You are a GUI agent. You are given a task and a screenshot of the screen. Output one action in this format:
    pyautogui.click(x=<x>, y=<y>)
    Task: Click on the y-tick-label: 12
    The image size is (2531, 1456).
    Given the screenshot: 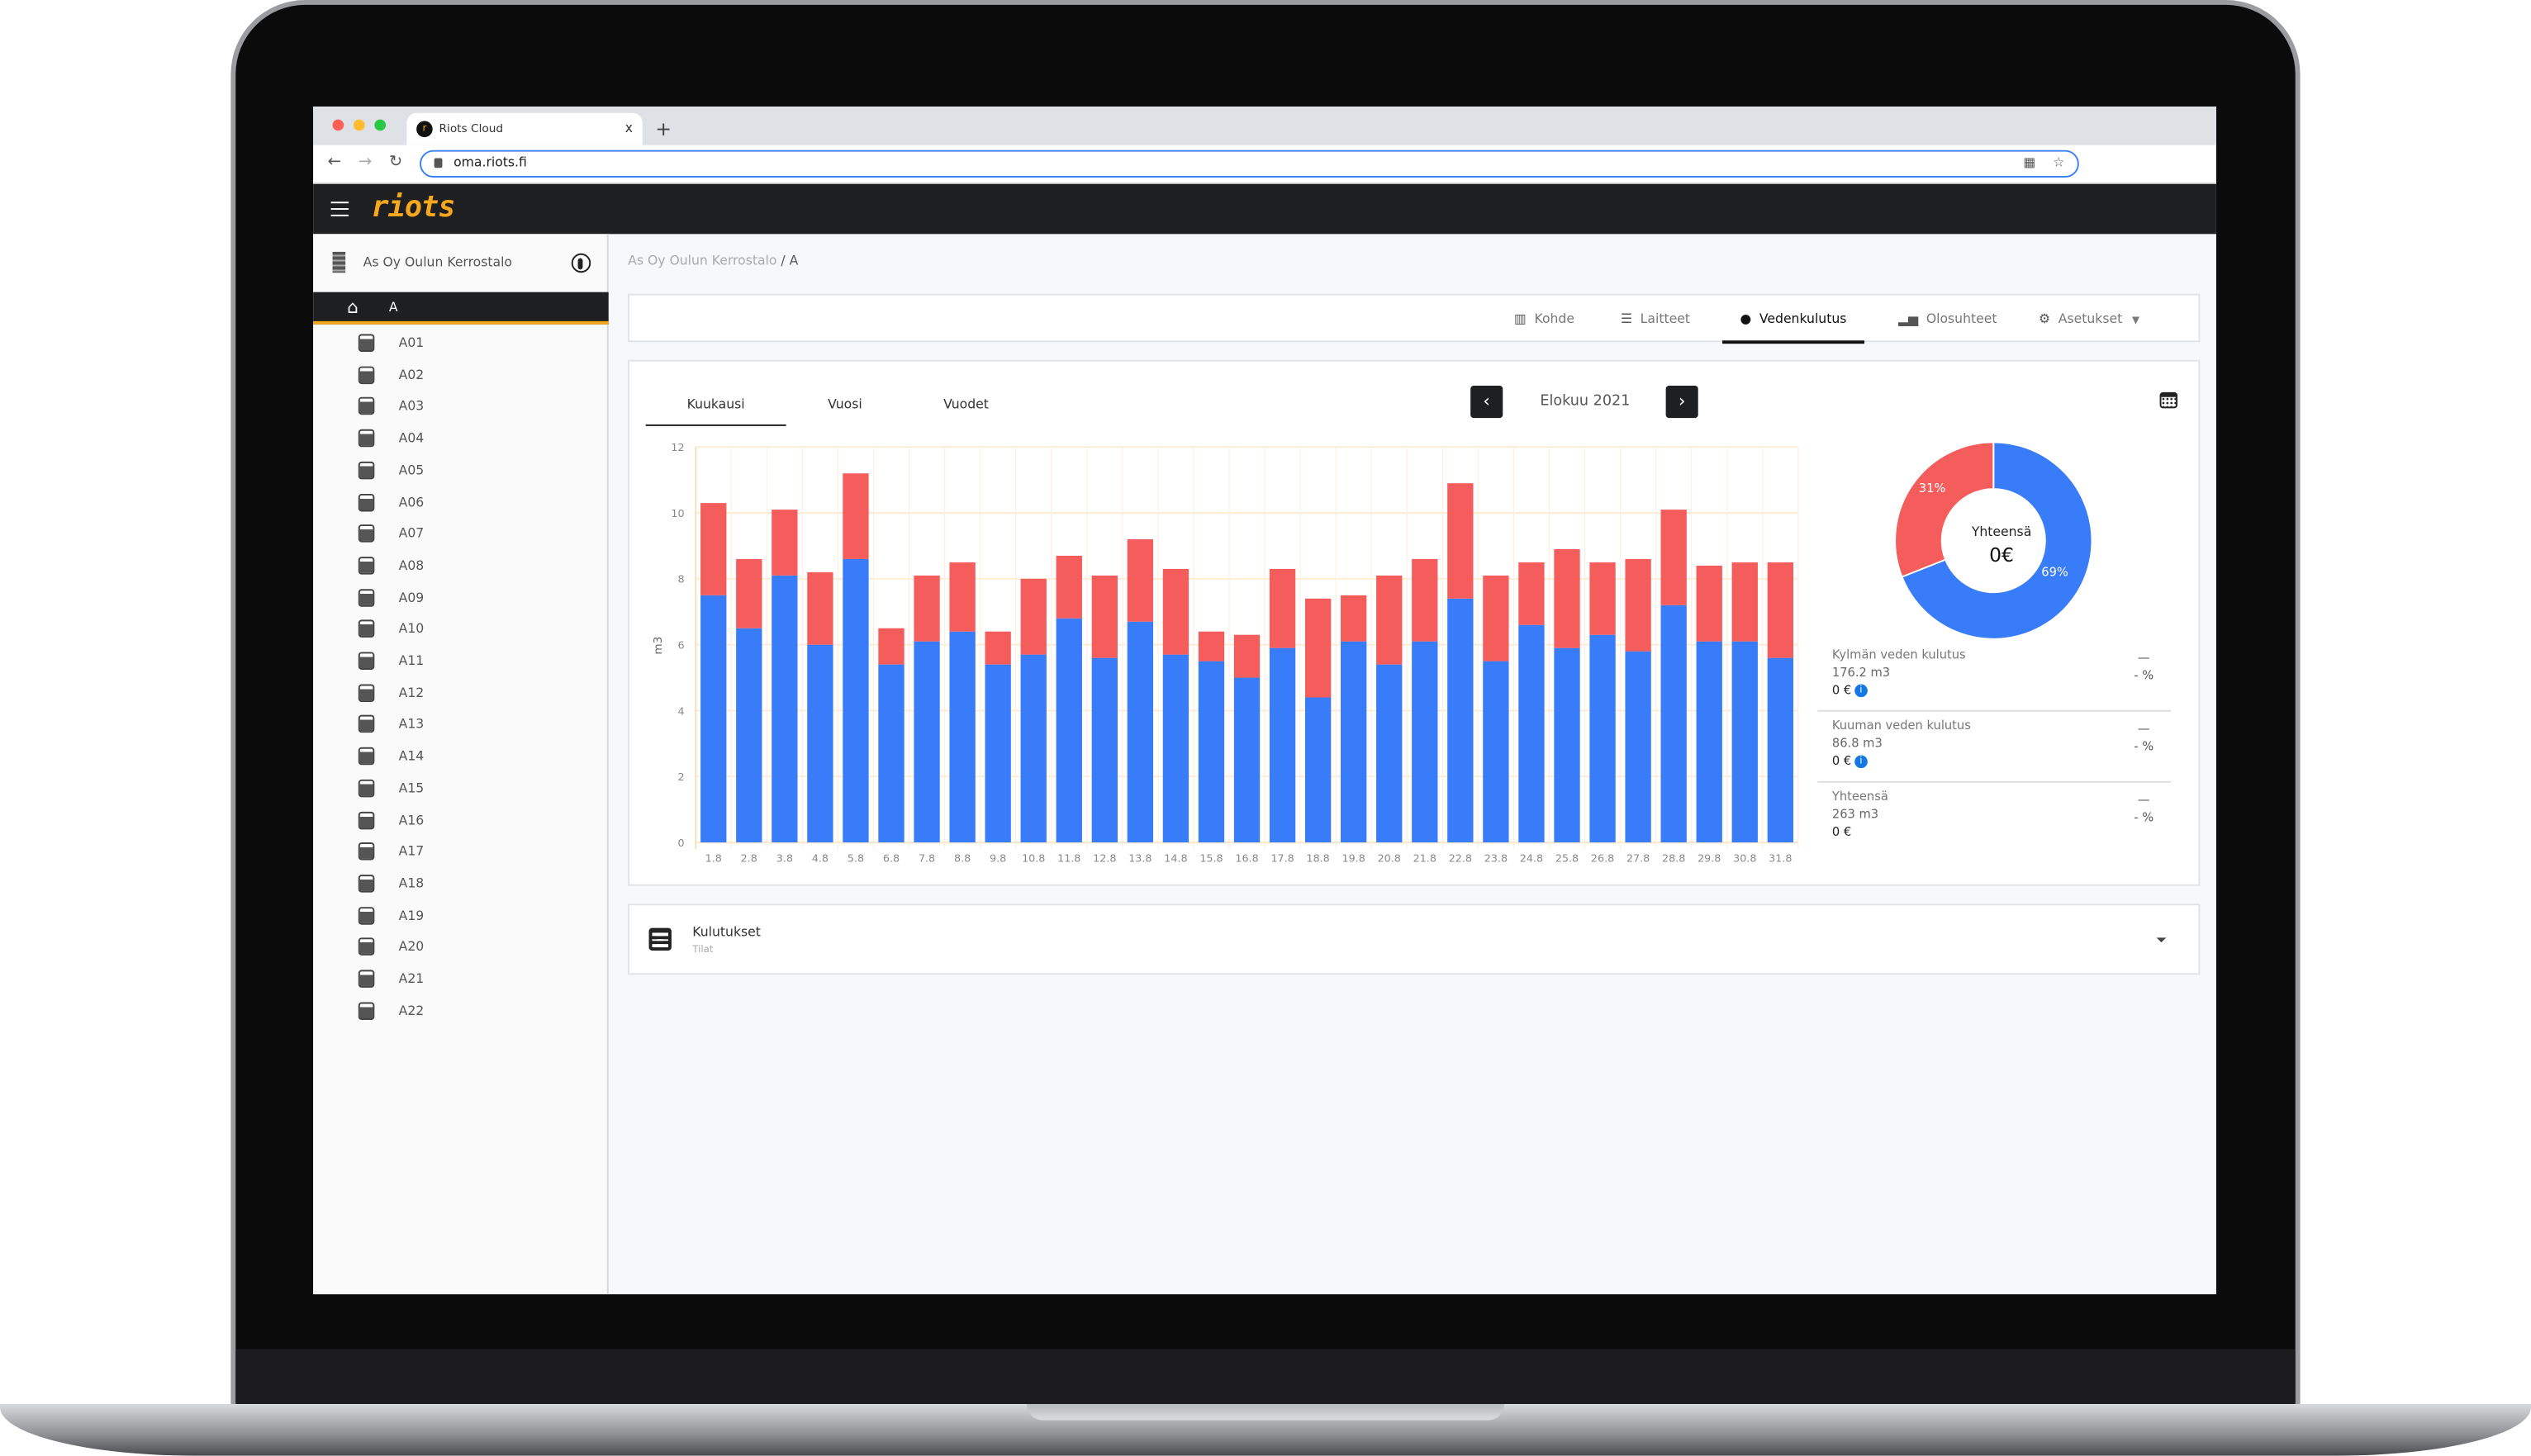 What is the action you would take?
    pyautogui.click(x=678, y=447)
    